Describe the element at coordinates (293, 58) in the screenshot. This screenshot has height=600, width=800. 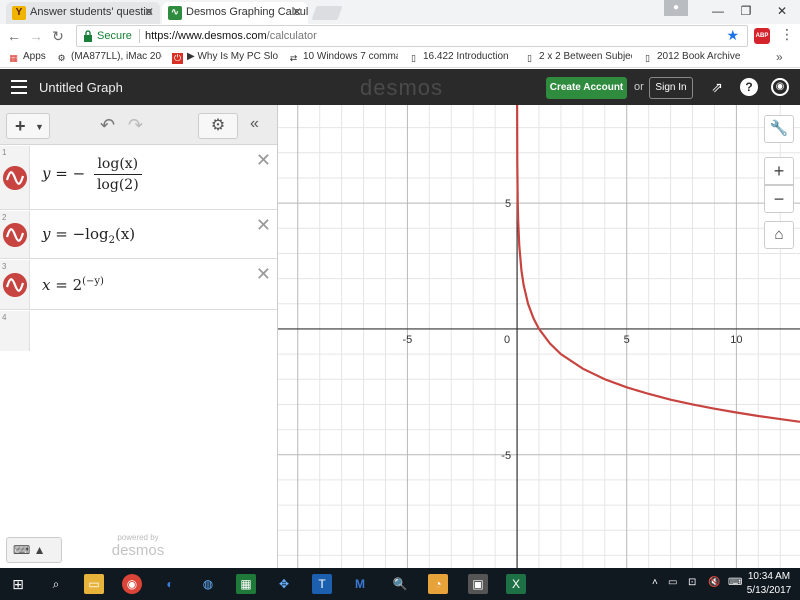
I see `link-icon: ⇄` at that location.